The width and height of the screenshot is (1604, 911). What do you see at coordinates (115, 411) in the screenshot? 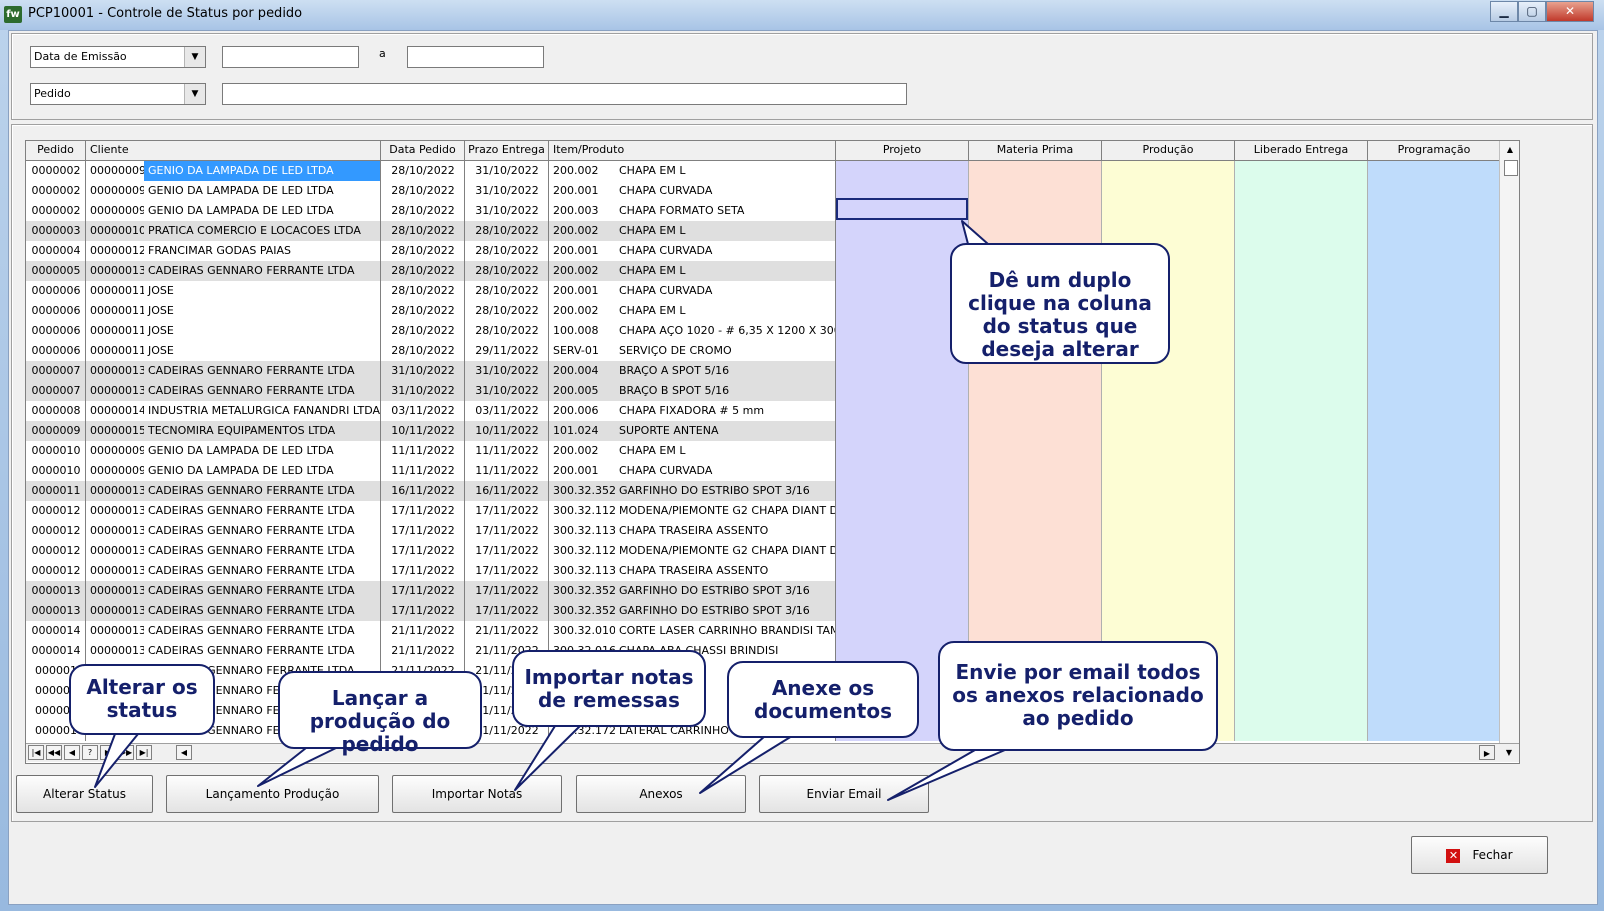
I see `cell-cliente-codigo: 00000014` at bounding box center [115, 411].